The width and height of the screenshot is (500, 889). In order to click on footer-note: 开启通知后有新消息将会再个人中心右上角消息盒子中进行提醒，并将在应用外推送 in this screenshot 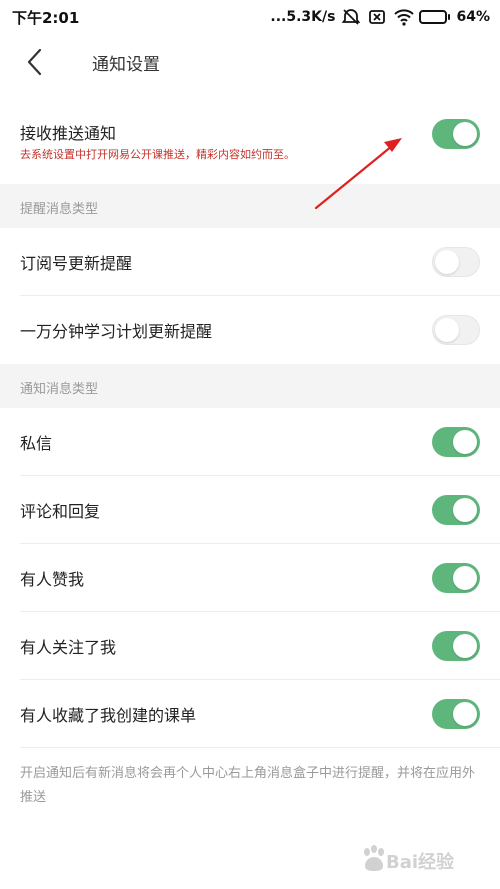, I will do `click(248, 785)`.